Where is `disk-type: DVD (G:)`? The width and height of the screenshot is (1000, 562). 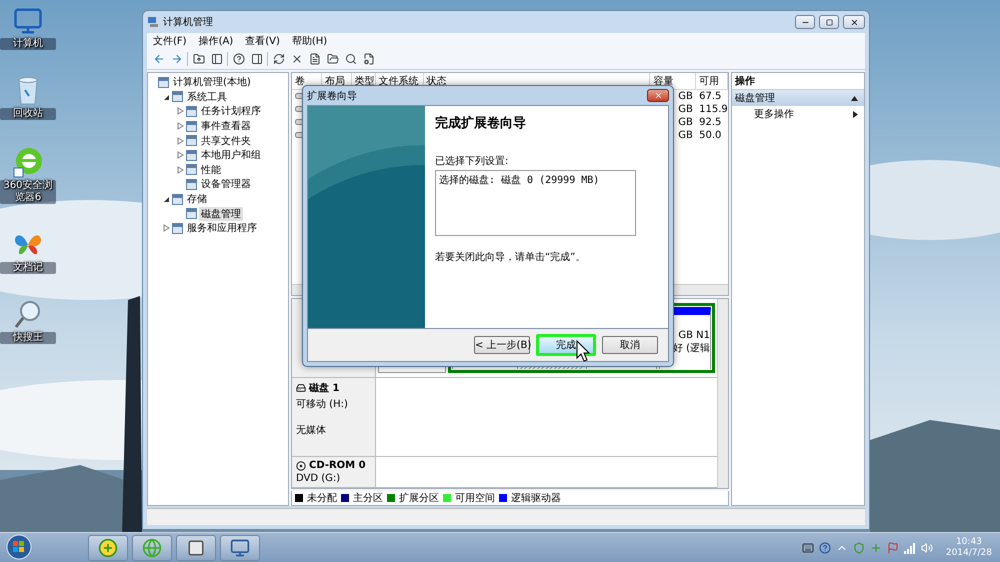 disk-type: DVD (G:) is located at coordinates (319, 478).